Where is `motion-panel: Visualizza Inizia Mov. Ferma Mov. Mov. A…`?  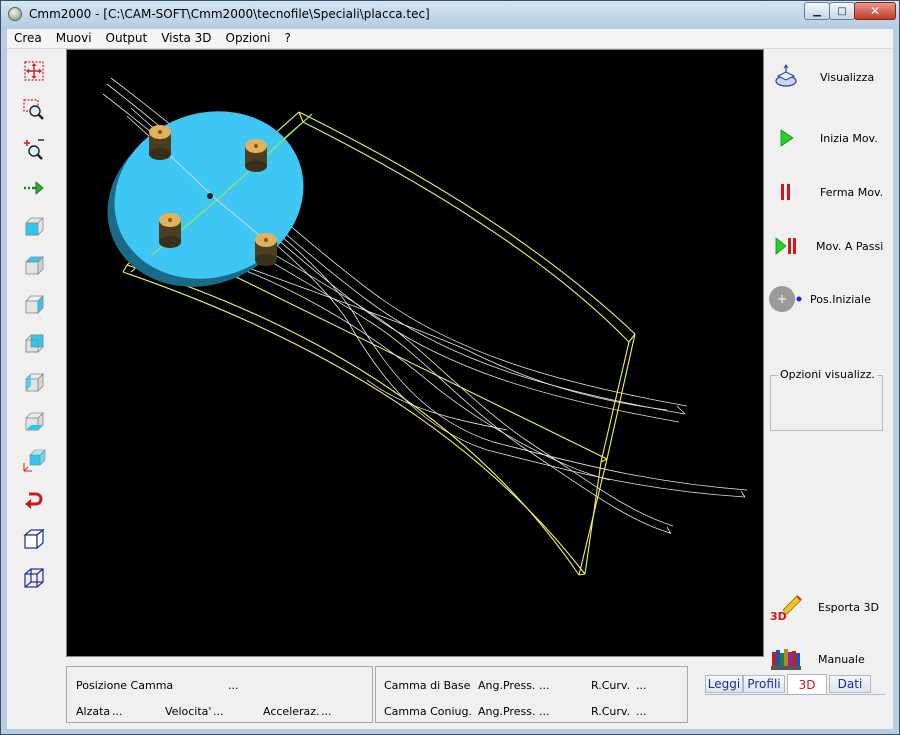
motion-panel: Visualizza Inizia Mov. Ferma Mov. Mov. A… is located at coordinates (828, 359).